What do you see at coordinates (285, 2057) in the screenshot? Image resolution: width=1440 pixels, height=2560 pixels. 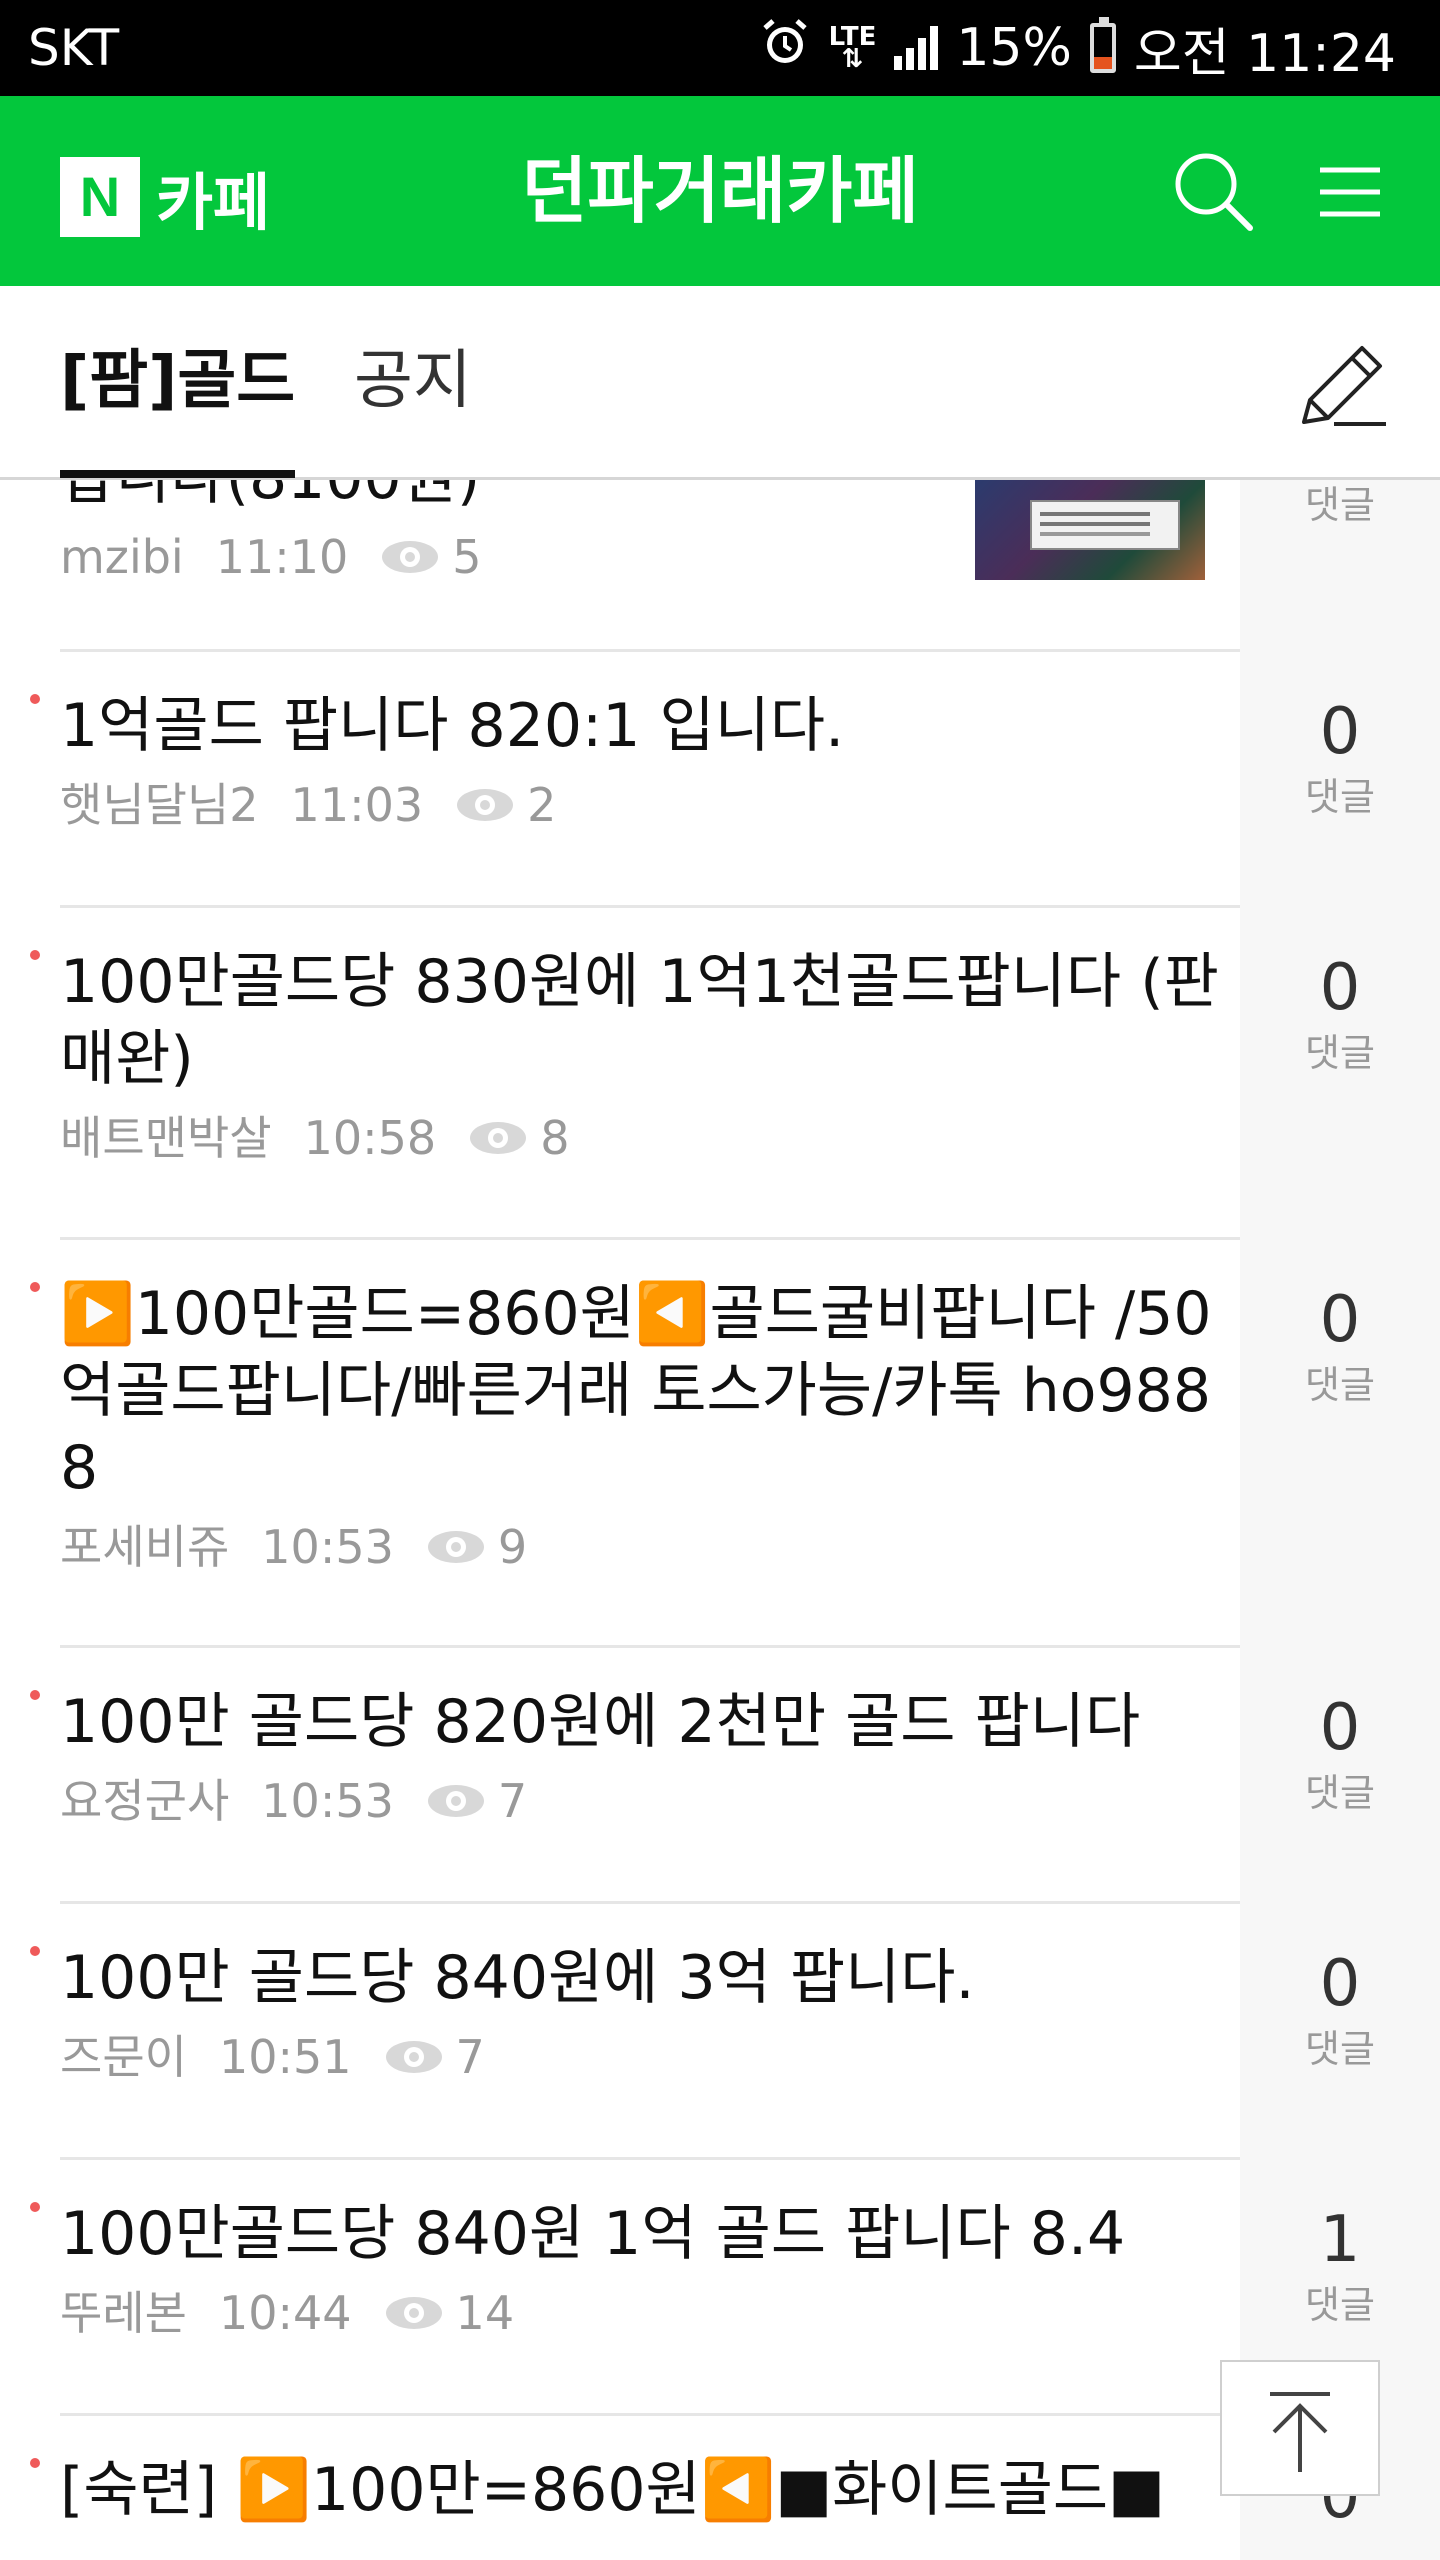 I see `post-time: 10:51` at bounding box center [285, 2057].